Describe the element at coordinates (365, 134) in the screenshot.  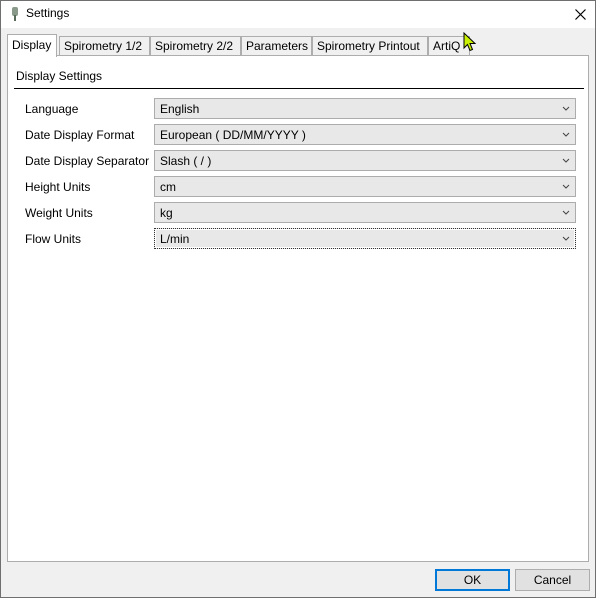
I see `date-display-format-select: European ( DD/MM/YYYY )` at that location.